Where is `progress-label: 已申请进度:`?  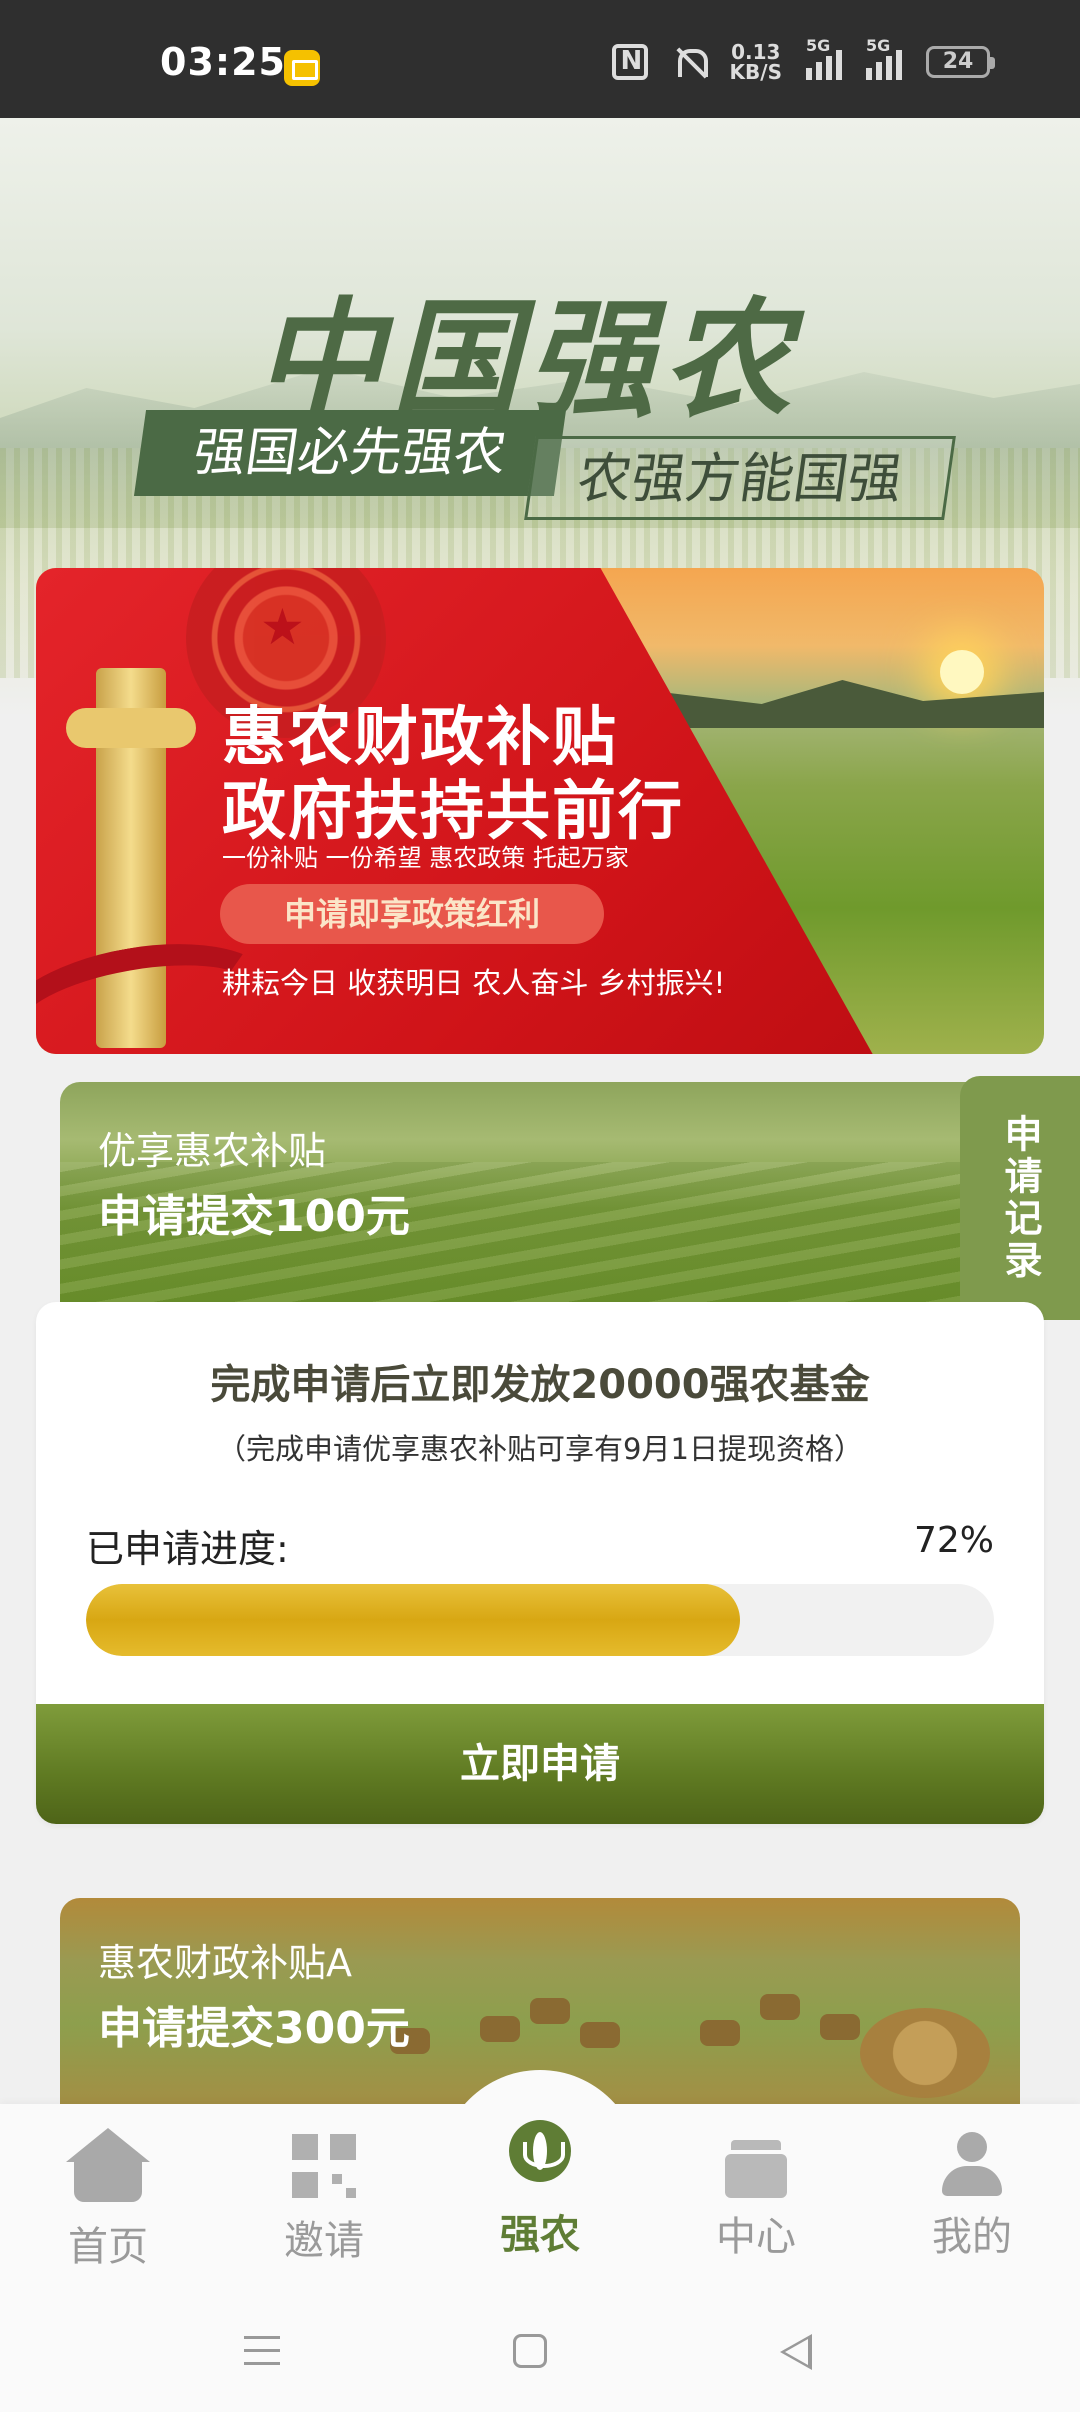 progress-label: 已申请进度: is located at coordinates (187, 1549).